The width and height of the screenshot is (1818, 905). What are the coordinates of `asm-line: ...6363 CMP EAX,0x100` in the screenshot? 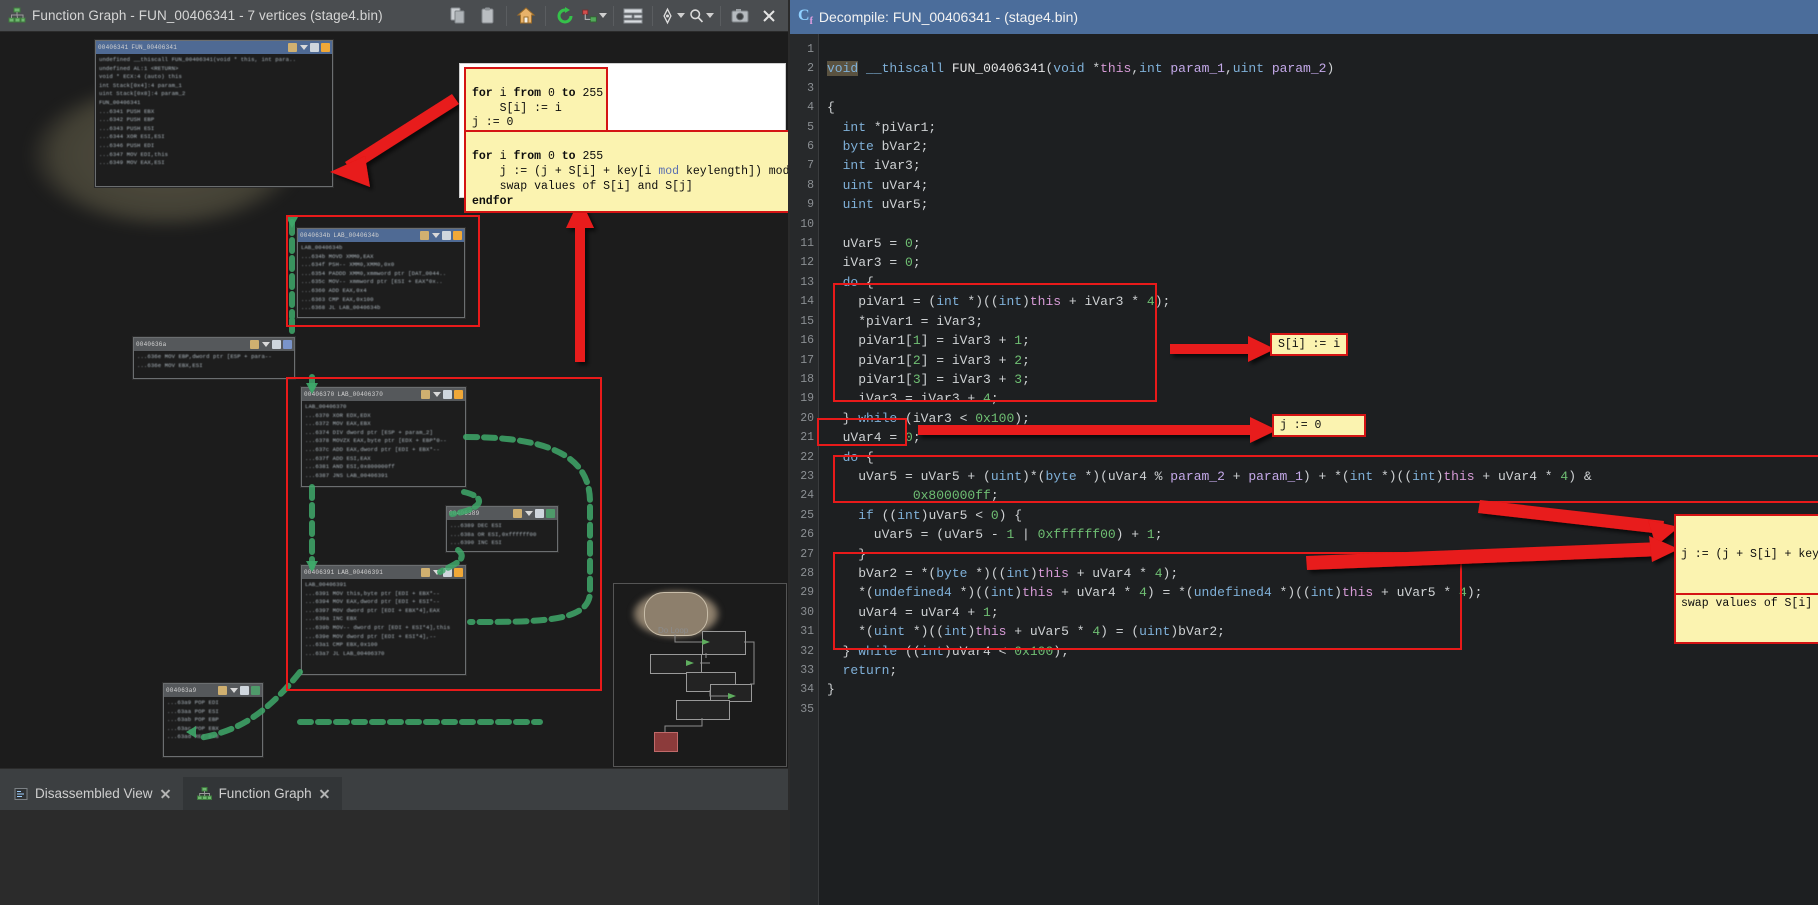 It's located at (337, 299).